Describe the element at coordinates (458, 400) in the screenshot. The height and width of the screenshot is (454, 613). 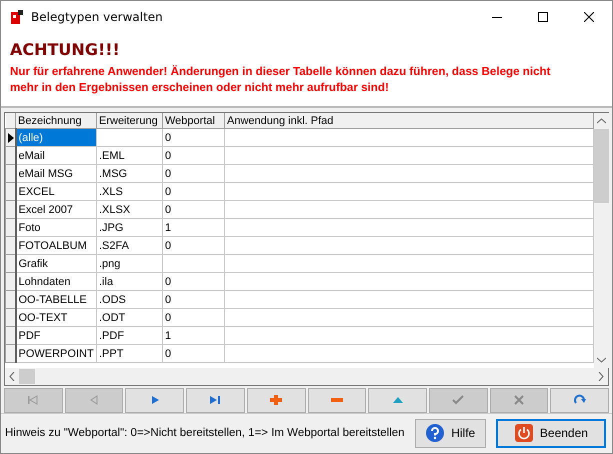
I see `checkmark-icon` at that location.